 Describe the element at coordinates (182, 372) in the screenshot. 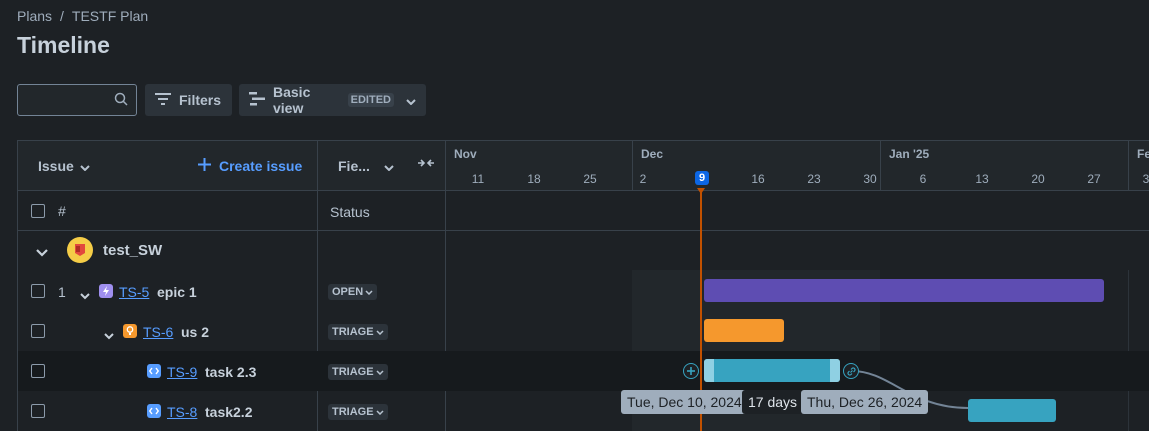

I see `issue-key-link: TS-9` at that location.